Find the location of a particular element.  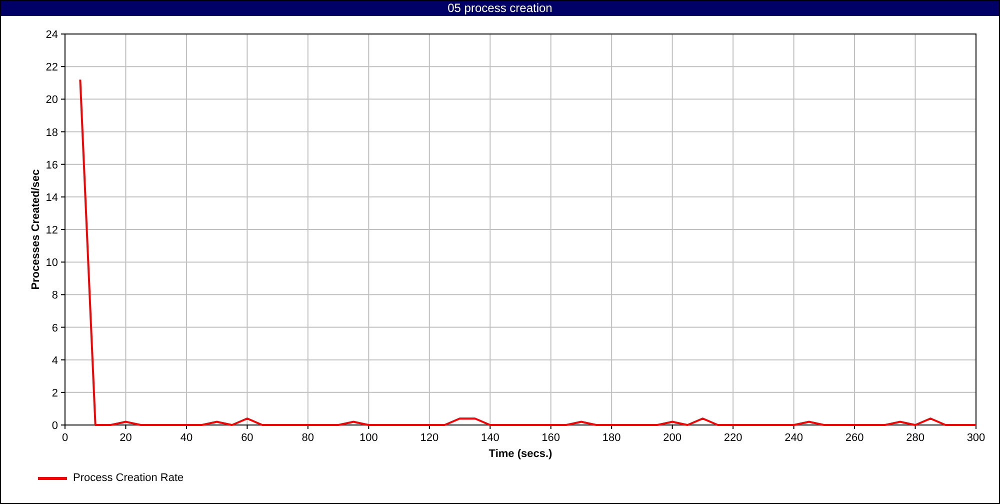

x-tick-label: 260 is located at coordinates (854, 438).